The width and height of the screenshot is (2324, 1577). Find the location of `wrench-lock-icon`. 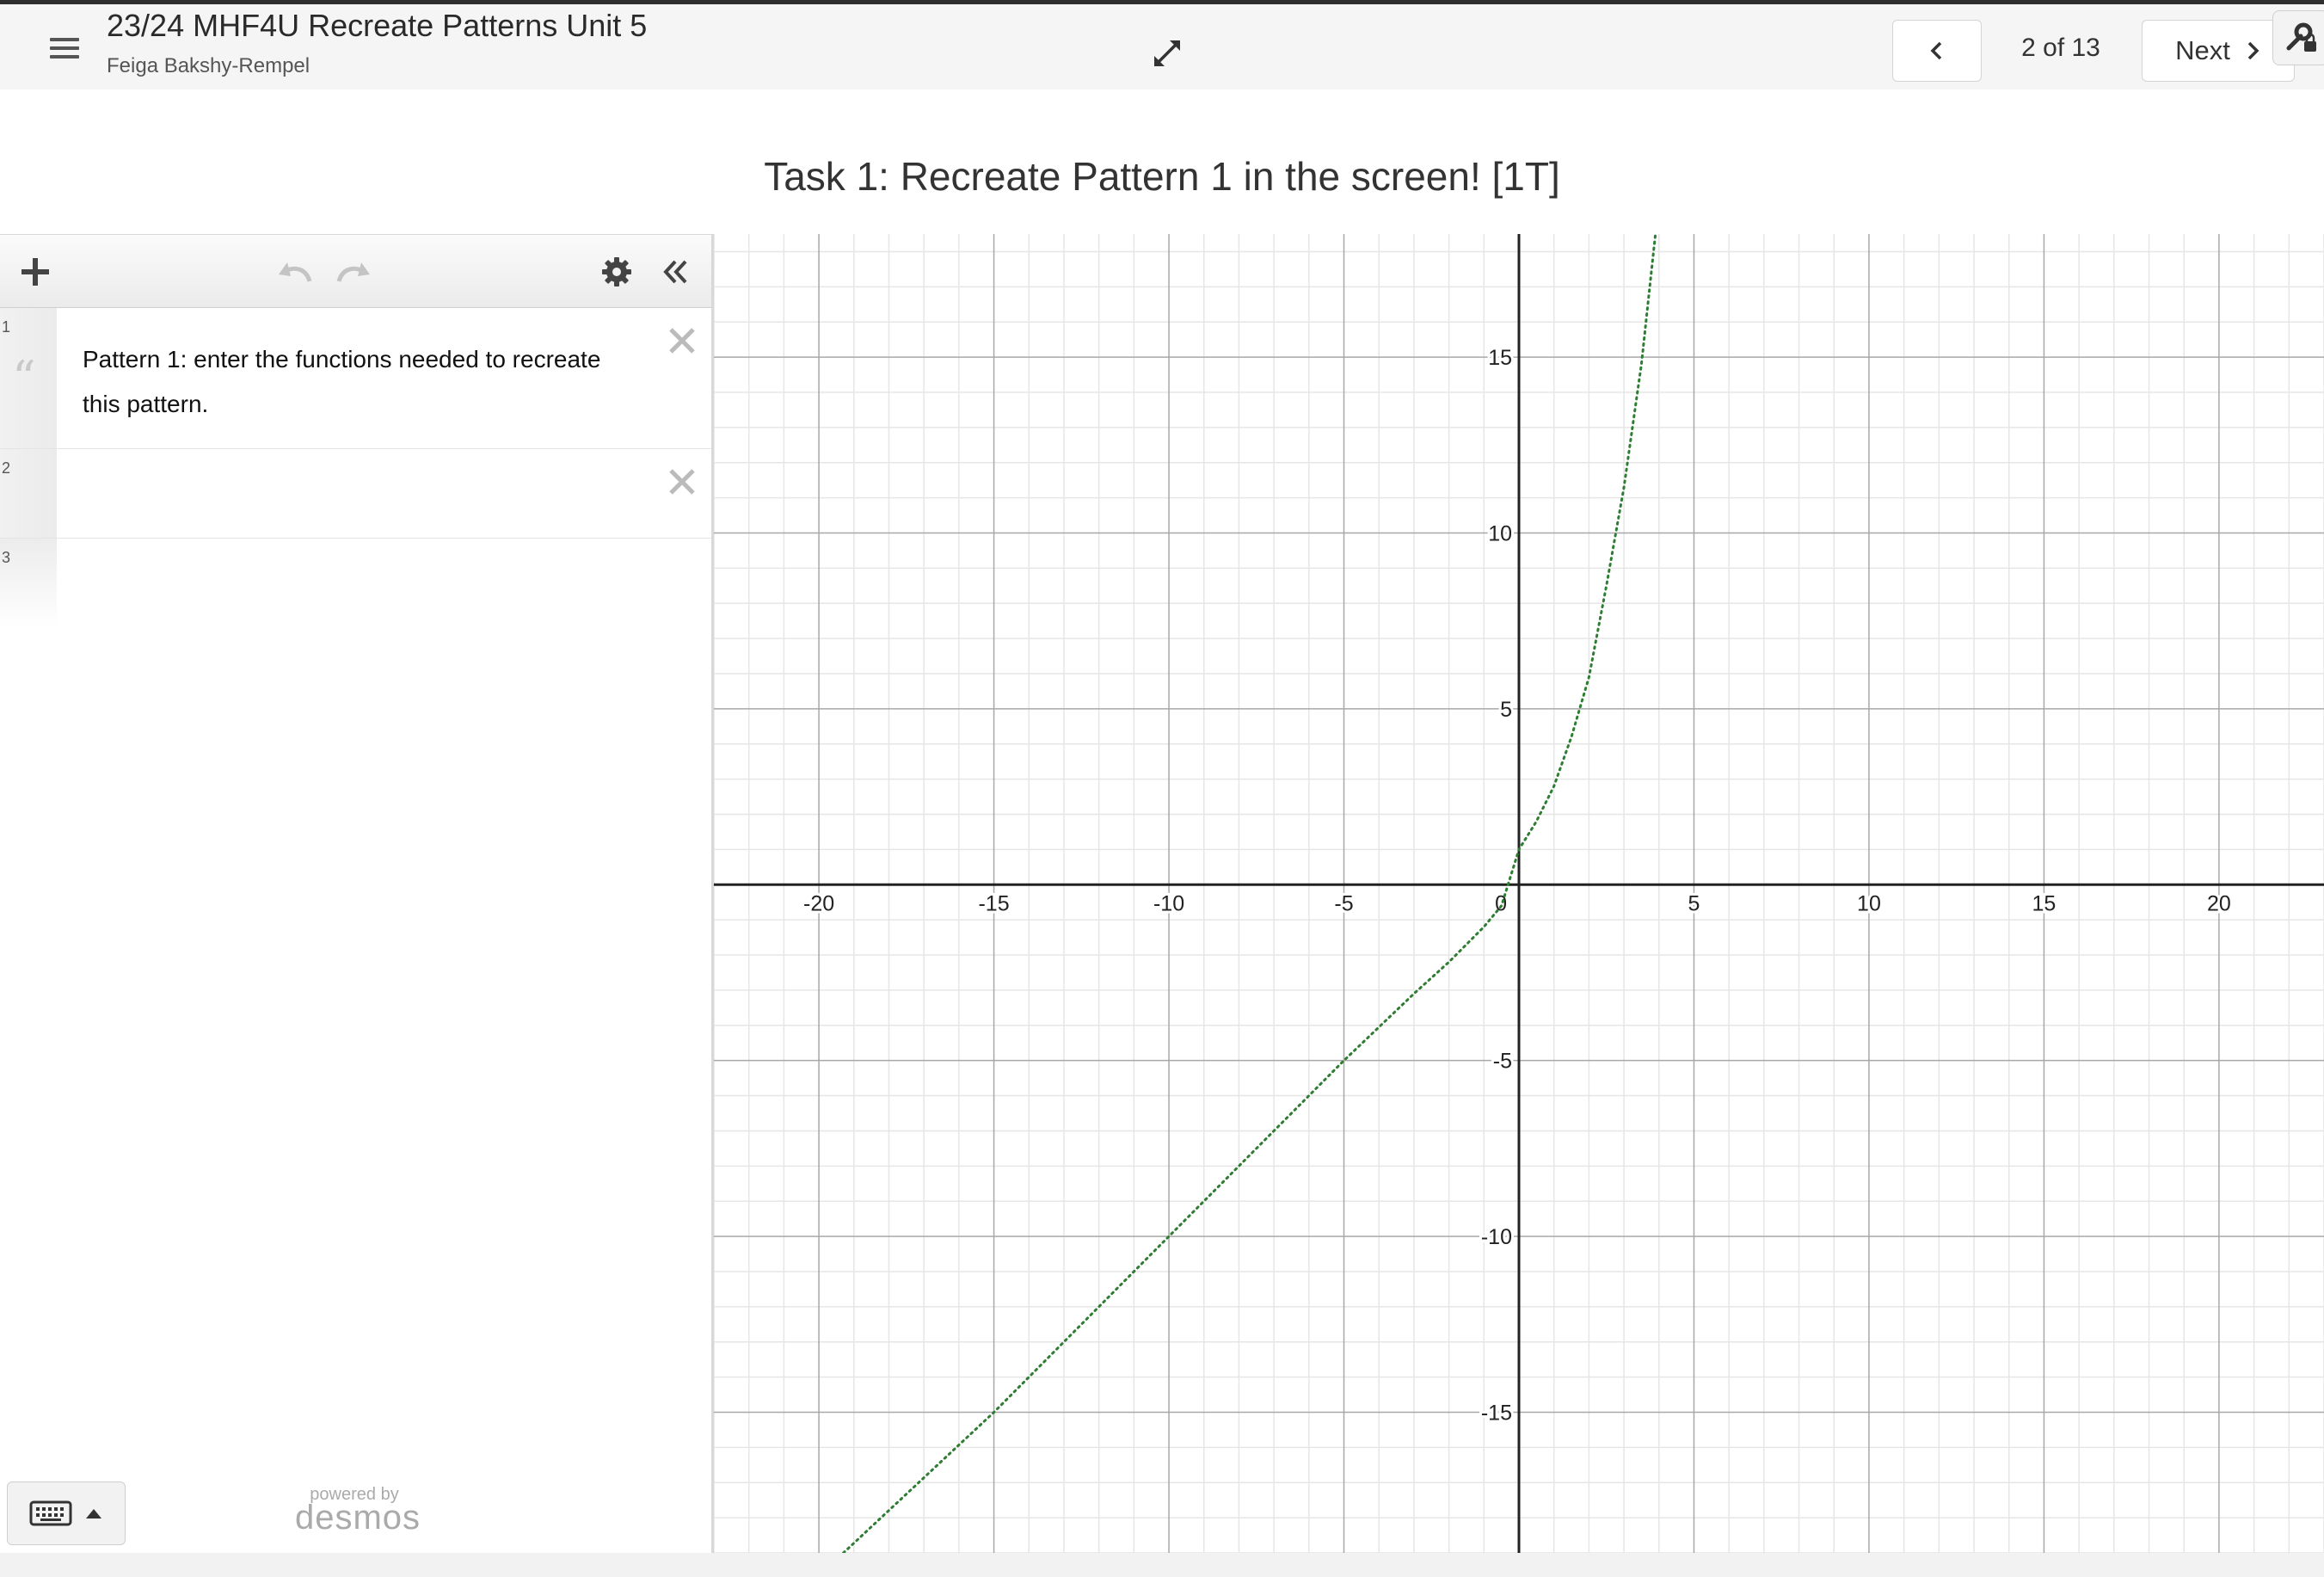

wrench-lock-icon is located at coordinates (2301, 37).